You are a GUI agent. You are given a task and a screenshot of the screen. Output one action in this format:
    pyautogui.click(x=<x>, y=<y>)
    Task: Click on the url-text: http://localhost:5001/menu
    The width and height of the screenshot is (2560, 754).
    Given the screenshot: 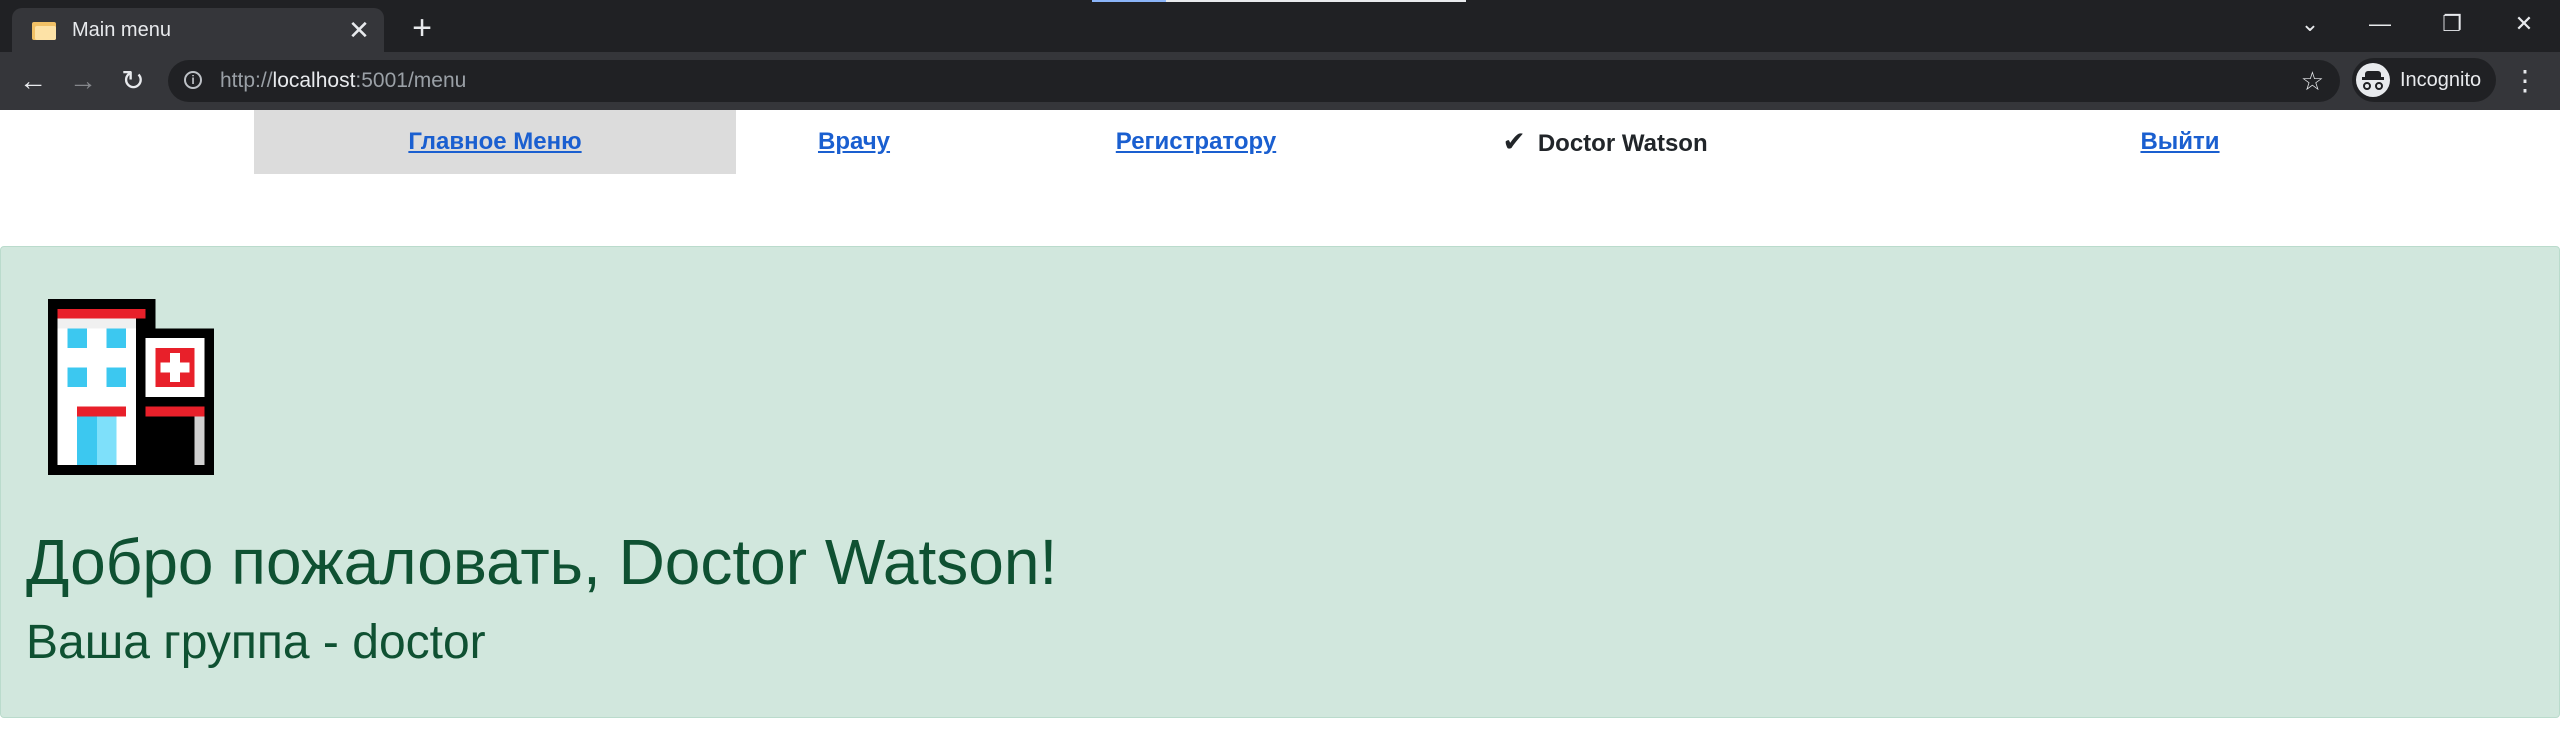 What is the action you would take?
    pyautogui.click(x=343, y=81)
    